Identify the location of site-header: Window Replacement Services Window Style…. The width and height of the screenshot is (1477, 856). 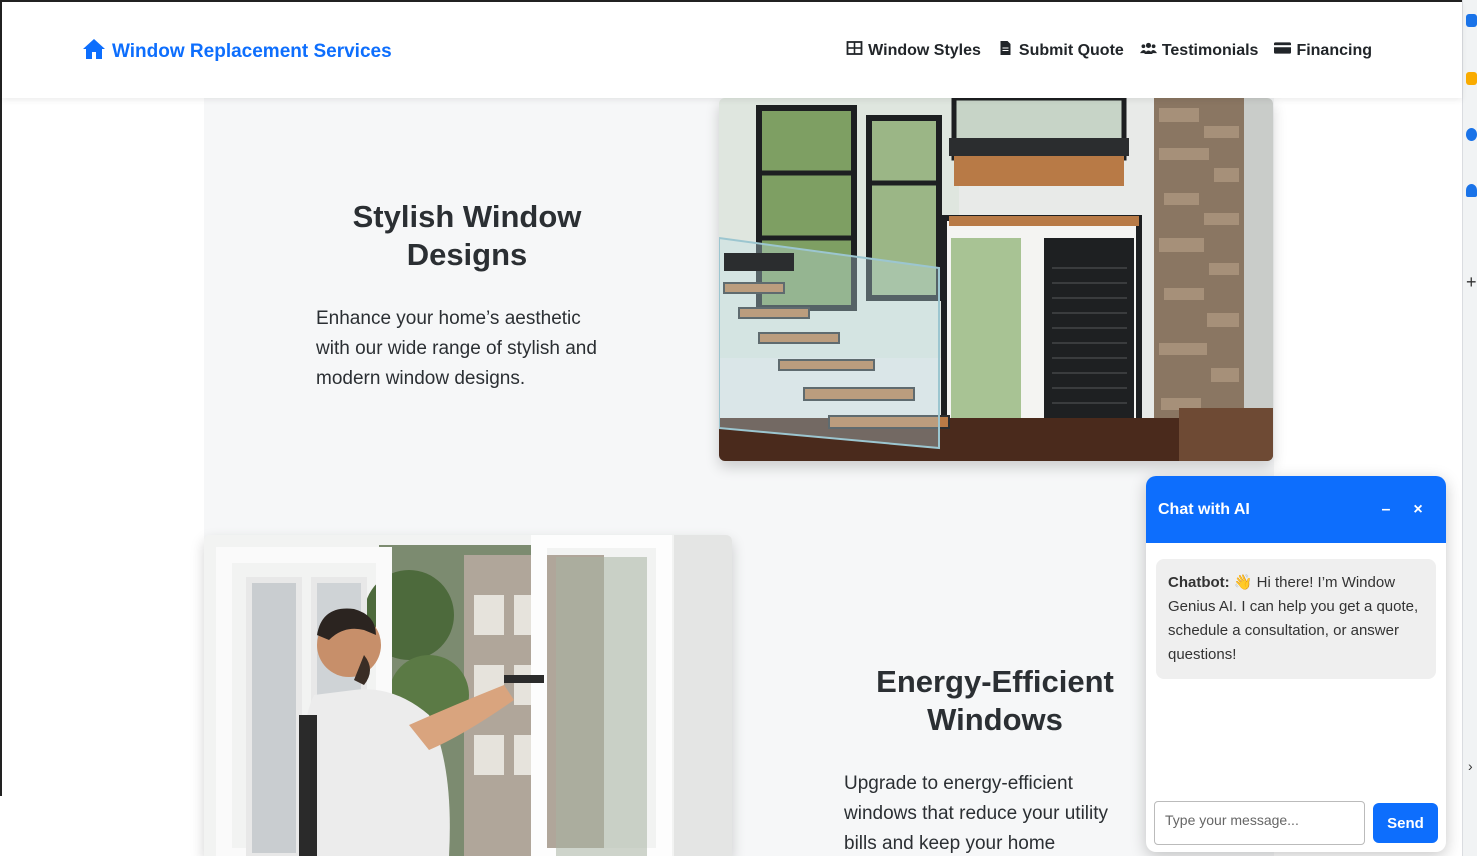
(732, 50).